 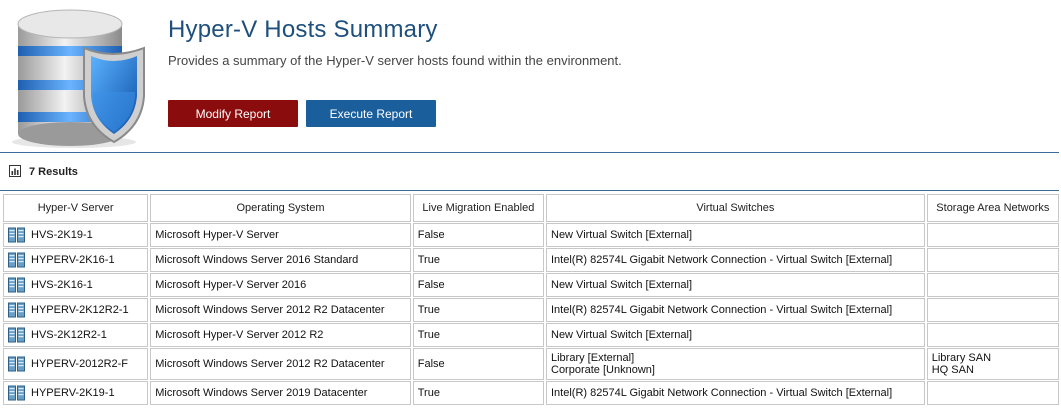 I want to click on cell-server: HYPERV-2K19-1, so click(x=76, y=393).